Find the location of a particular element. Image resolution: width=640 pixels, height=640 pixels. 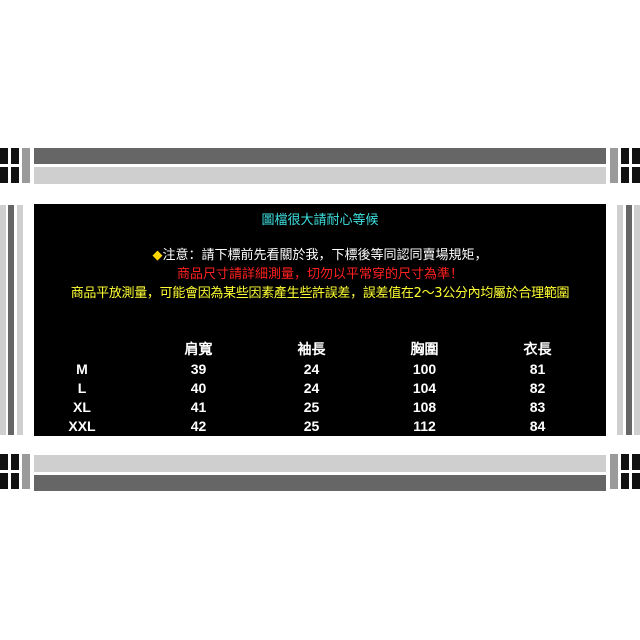

size-table-header-size is located at coordinates (98, 349).